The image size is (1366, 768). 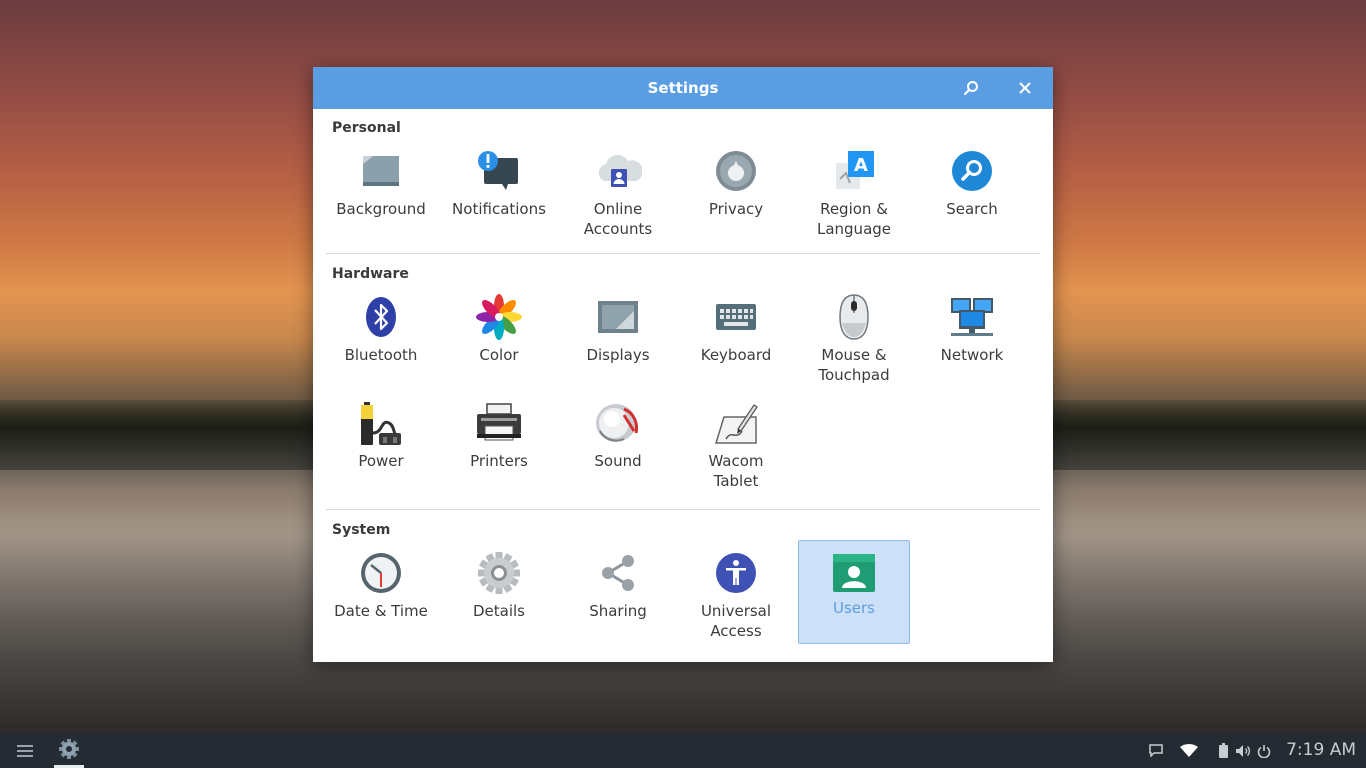 I want to click on close-button, so click(x=1025, y=88).